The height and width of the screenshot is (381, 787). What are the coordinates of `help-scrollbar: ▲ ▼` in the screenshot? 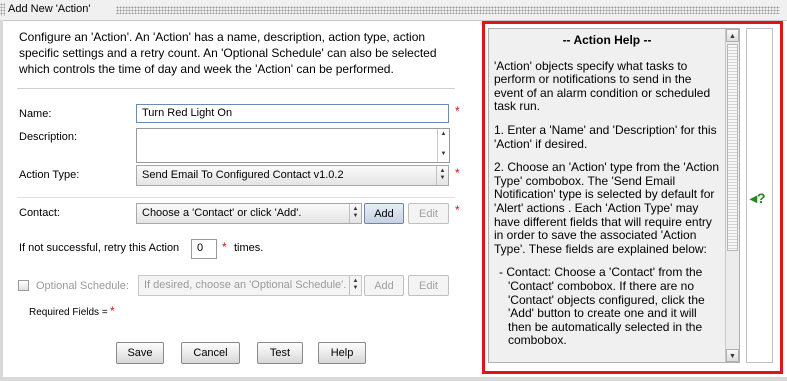 It's located at (732, 195).